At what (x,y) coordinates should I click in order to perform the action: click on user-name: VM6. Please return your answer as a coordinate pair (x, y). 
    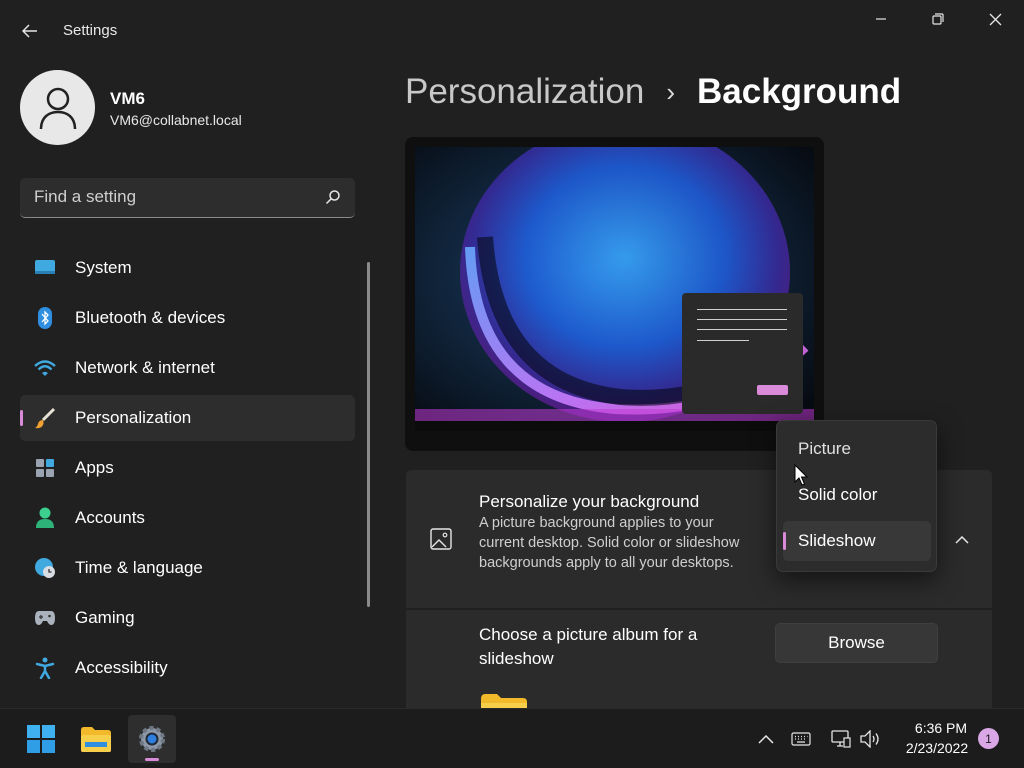
    Looking at the image, I should click on (127, 98).